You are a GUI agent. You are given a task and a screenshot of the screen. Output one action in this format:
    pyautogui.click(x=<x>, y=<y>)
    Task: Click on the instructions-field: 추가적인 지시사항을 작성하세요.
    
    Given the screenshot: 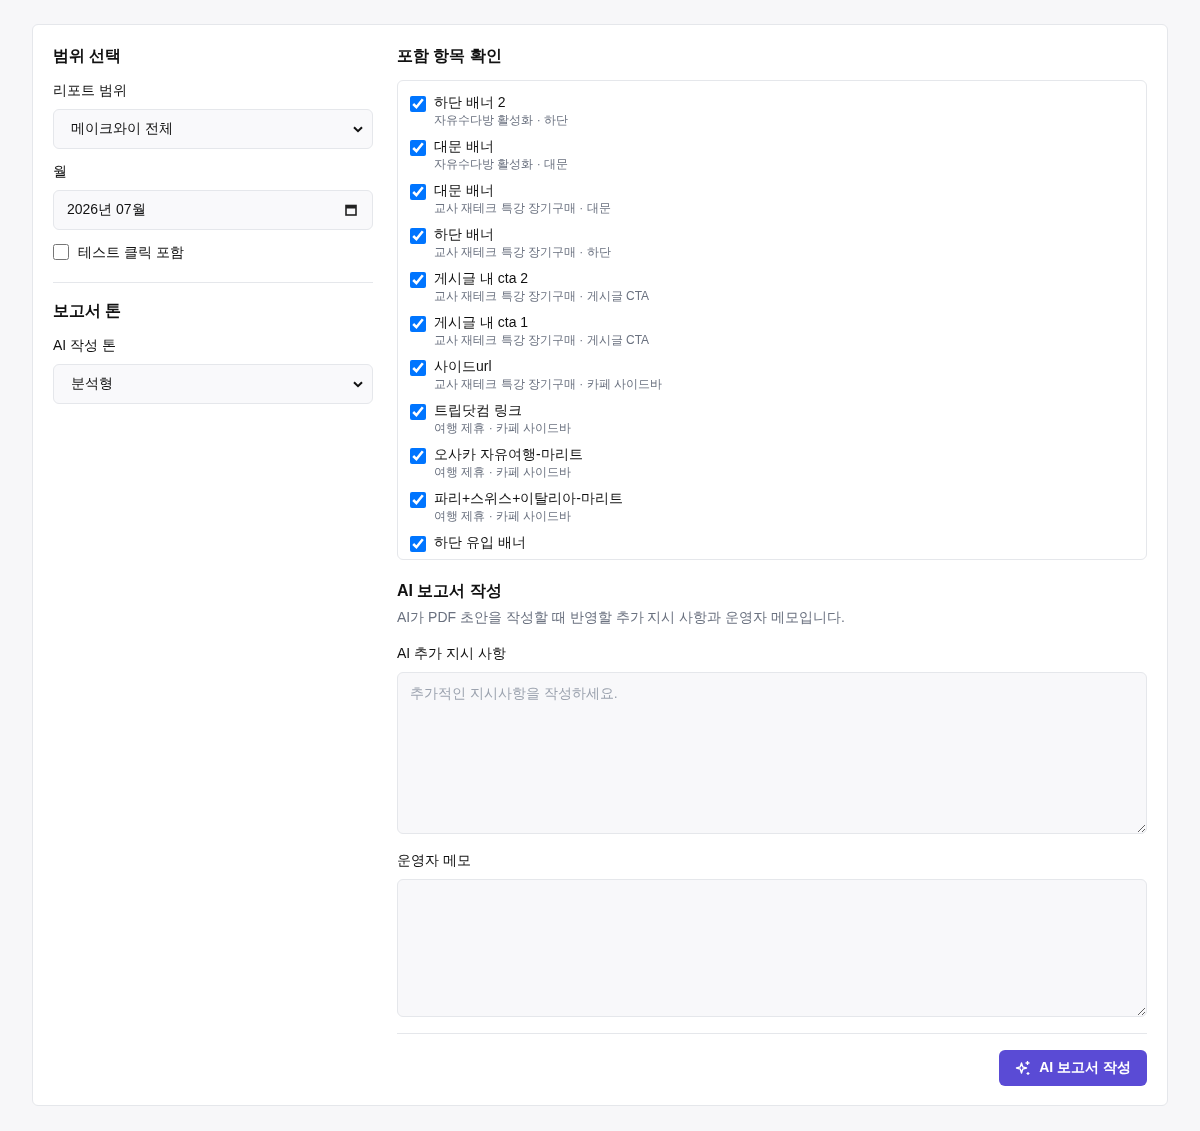 What is the action you would take?
    pyautogui.click(x=772, y=753)
    